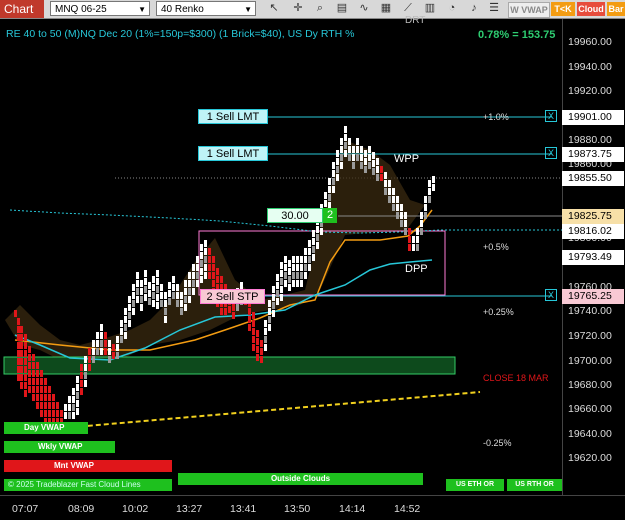 This screenshot has height=520, width=625. I want to click on w-vwap-button: W VWAP, so click(529, 10).